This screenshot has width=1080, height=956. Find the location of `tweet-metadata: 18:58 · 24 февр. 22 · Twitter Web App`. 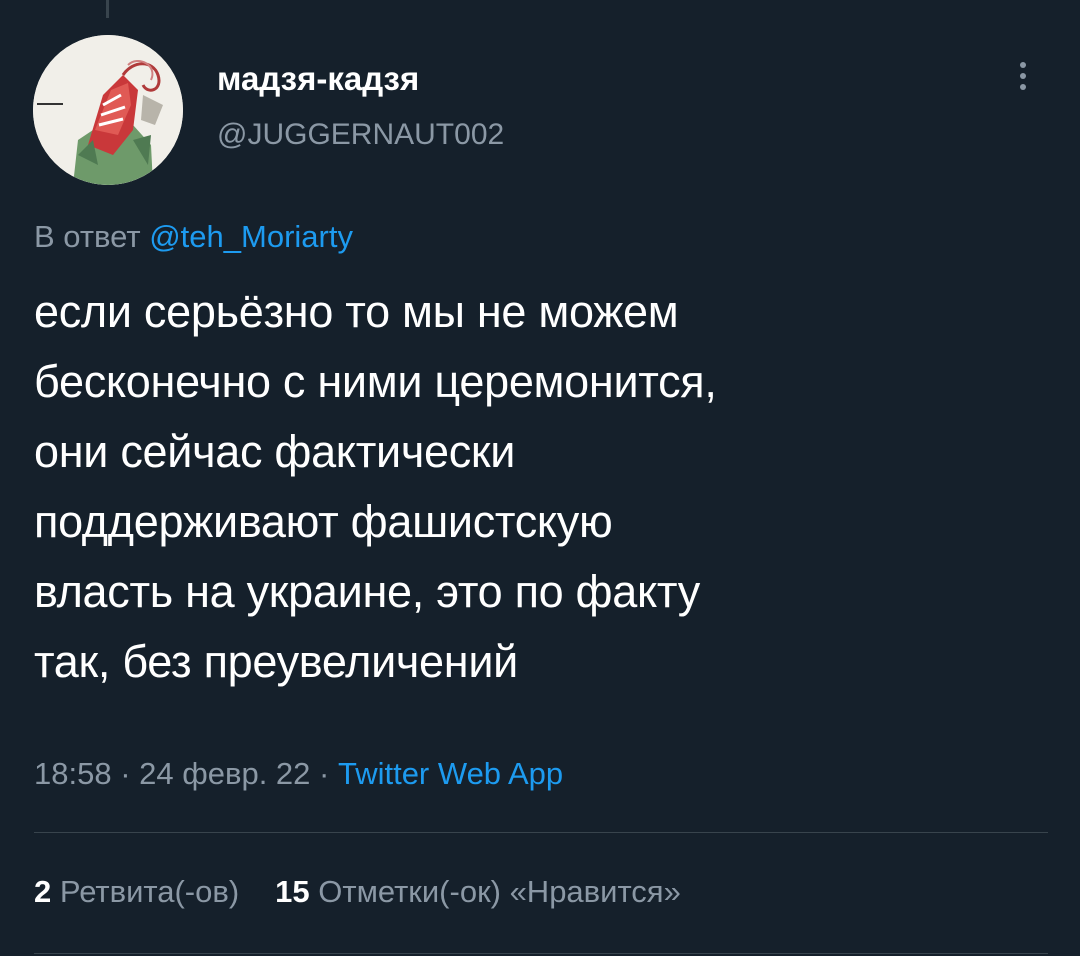

tweet-metadata: 18:58 · 24 февр. 22 · Twitter Web App is located at coordinates (298, 774).